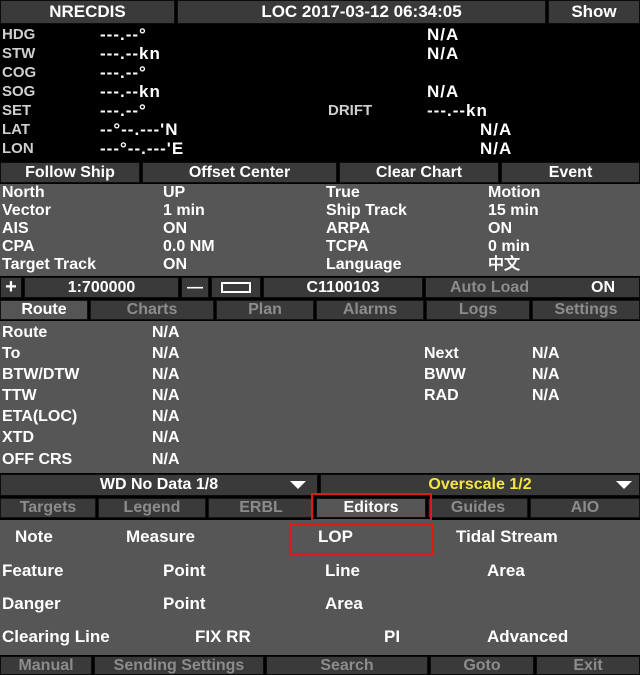  I want to click on offset-center-button: Offset Center, so click(239, 172).